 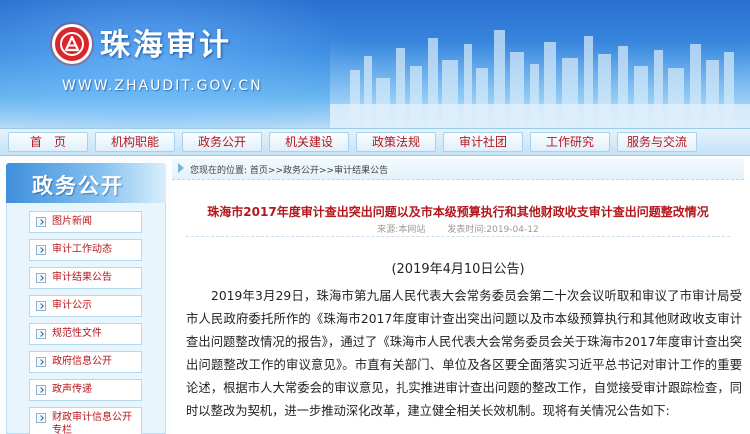 What do you see at coordinates (319, 171) in the screenshot?
I see `breadcrumb-path: 首页>>政务公开>>审计结果公告` at bounding box center [319, 171].